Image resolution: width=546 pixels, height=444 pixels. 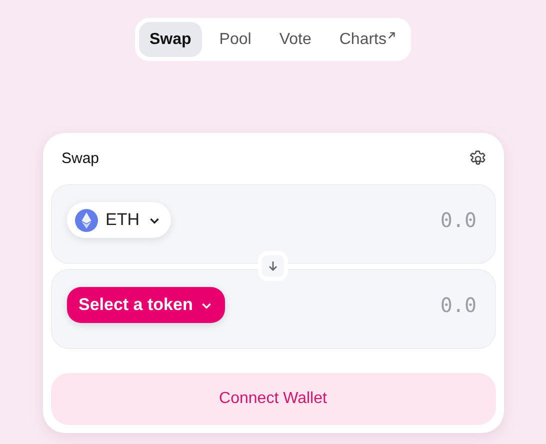 What do you see at coordinates (118, 220) in the screenshot?
I see `token-selector: ETH` at bounding box center [118, 220].